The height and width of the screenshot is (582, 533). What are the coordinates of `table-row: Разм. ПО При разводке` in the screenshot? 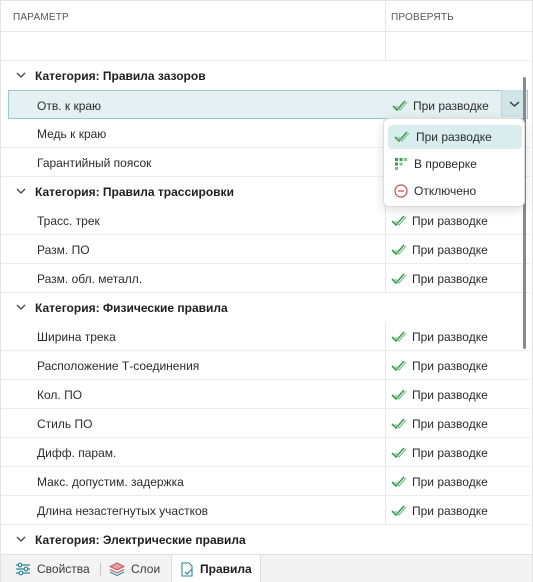 It's located at (265, 249).